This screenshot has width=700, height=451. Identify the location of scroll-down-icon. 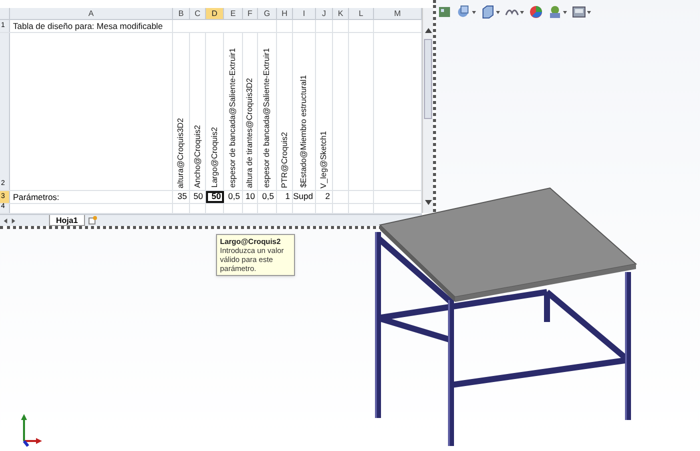
(428, 202).